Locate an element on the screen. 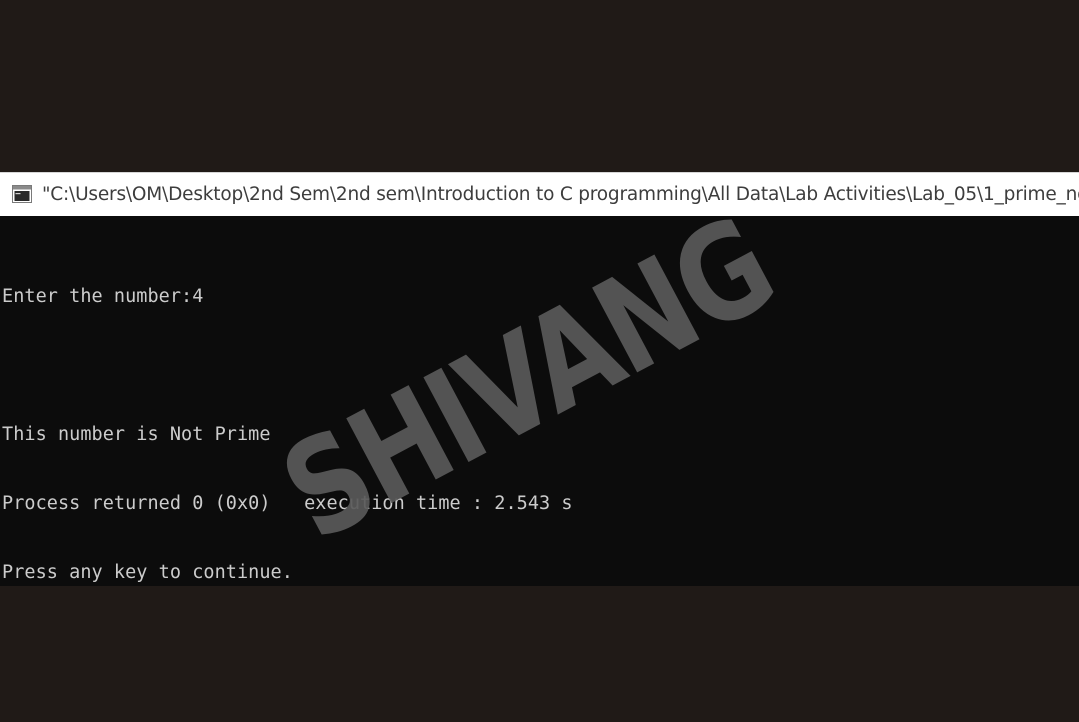  console-line: This number is Not Prime is located at coordinates (136, 434).